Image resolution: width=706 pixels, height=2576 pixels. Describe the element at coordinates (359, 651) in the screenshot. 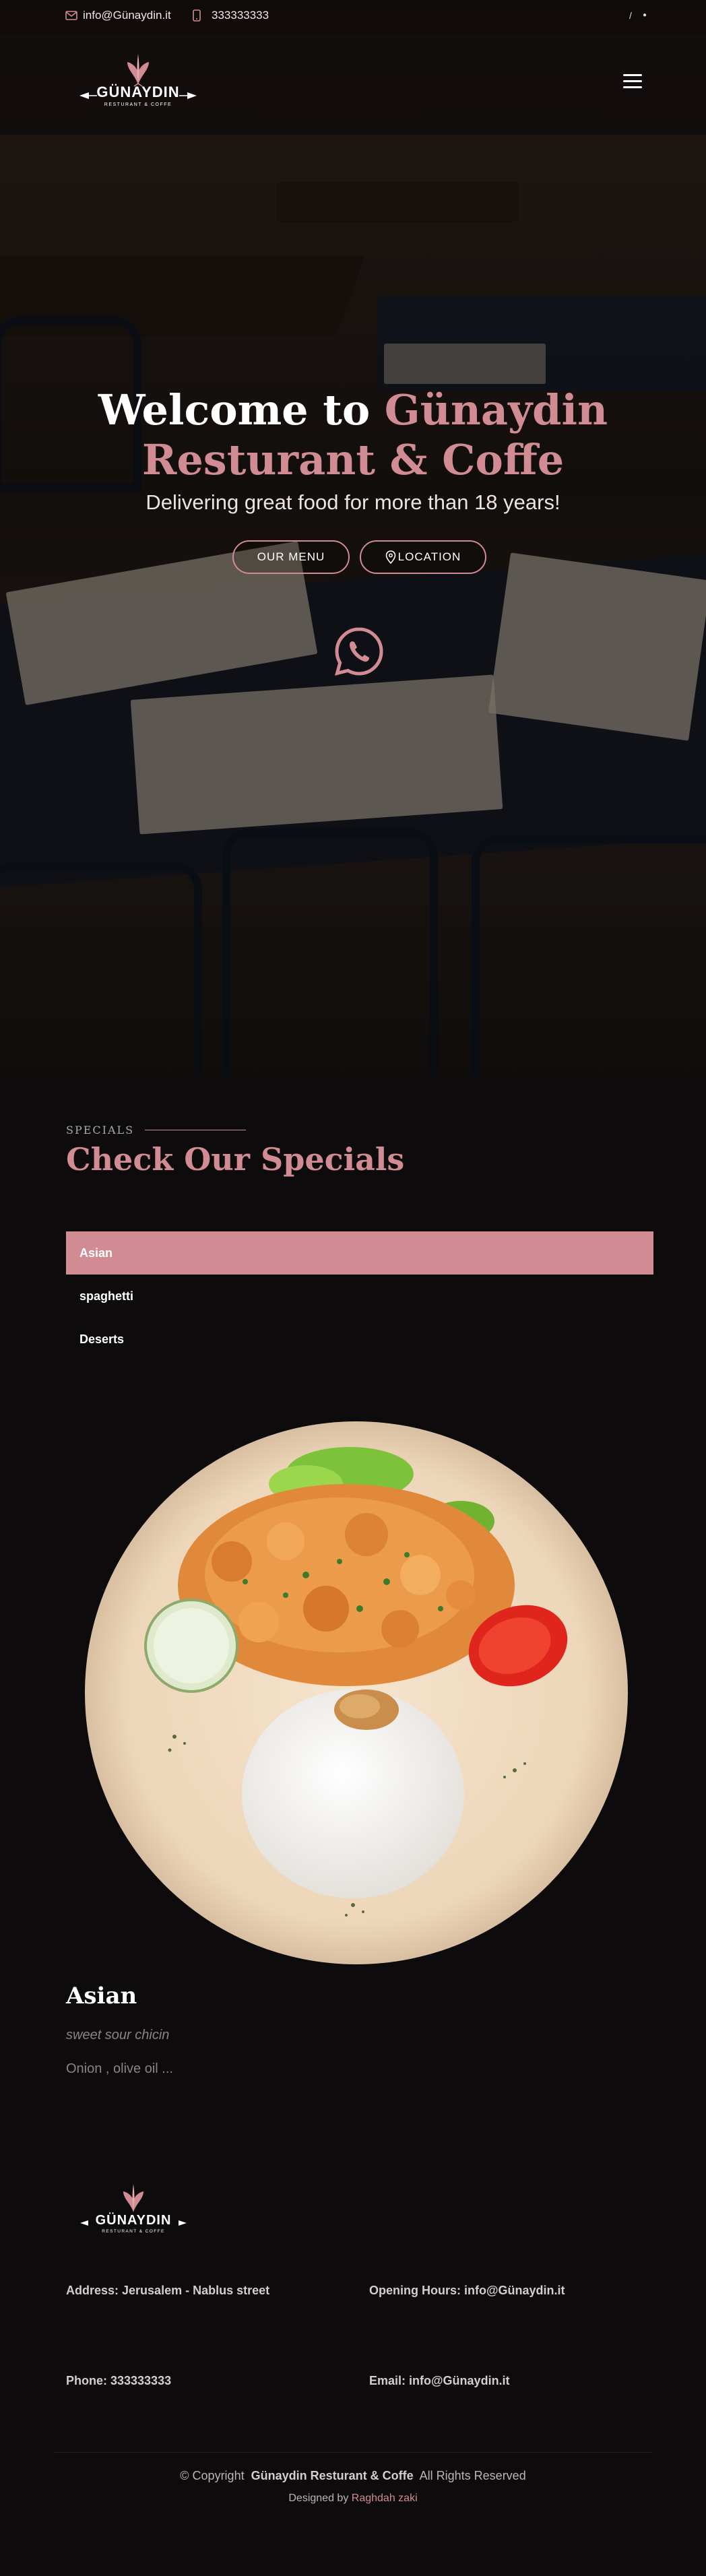

I see `whatsapp-icon` at that location.